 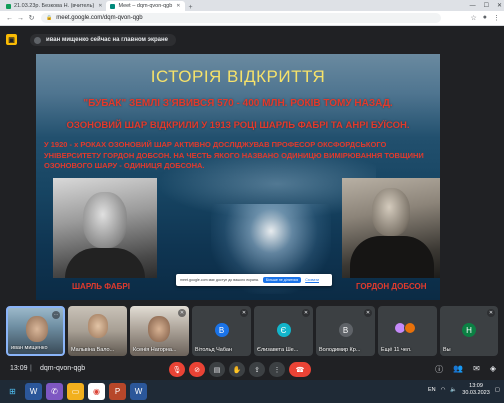 I want to click on meeting-time: 13:09, so click(x=19, y=368).